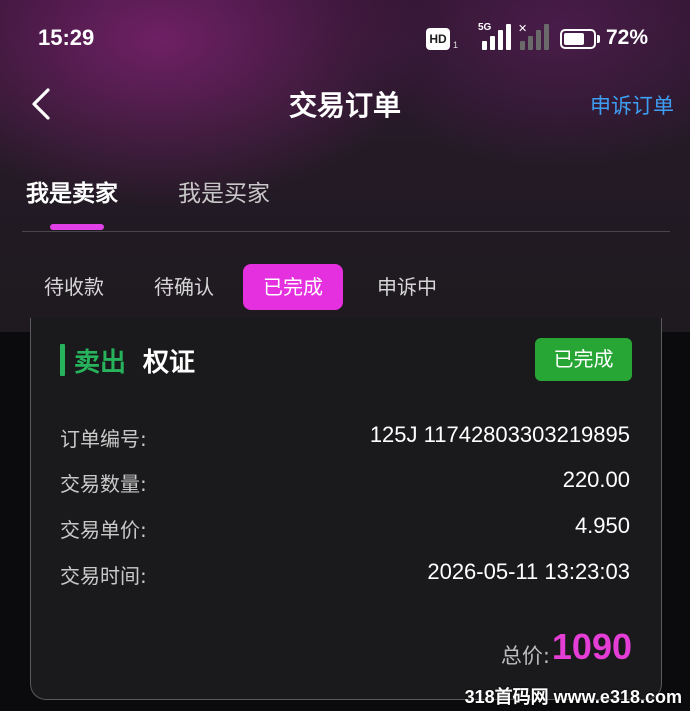 This screenshot has width=690, height=711. What do you see at coordinates (596, 479) in the screenshot?
I see `quantity-value: 220.00` at bounding box center [596, 479].